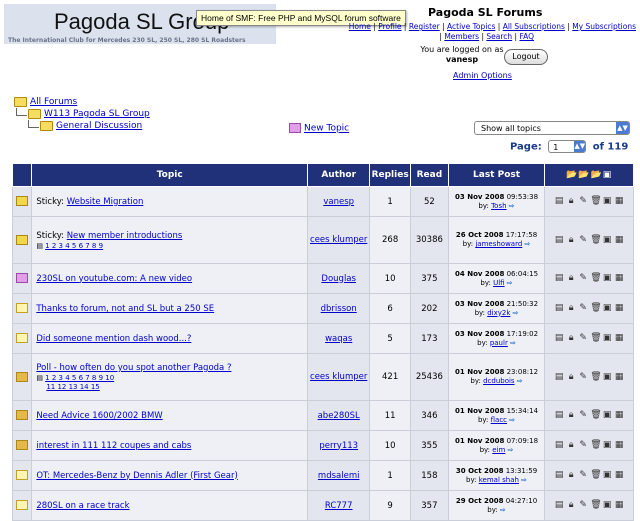 The width and height of the screenshot is (640, 521). Describe the element at coordinates (53, 102) in the screenshot. I see `breadcrumb-all-forums: All Forums` at that location.